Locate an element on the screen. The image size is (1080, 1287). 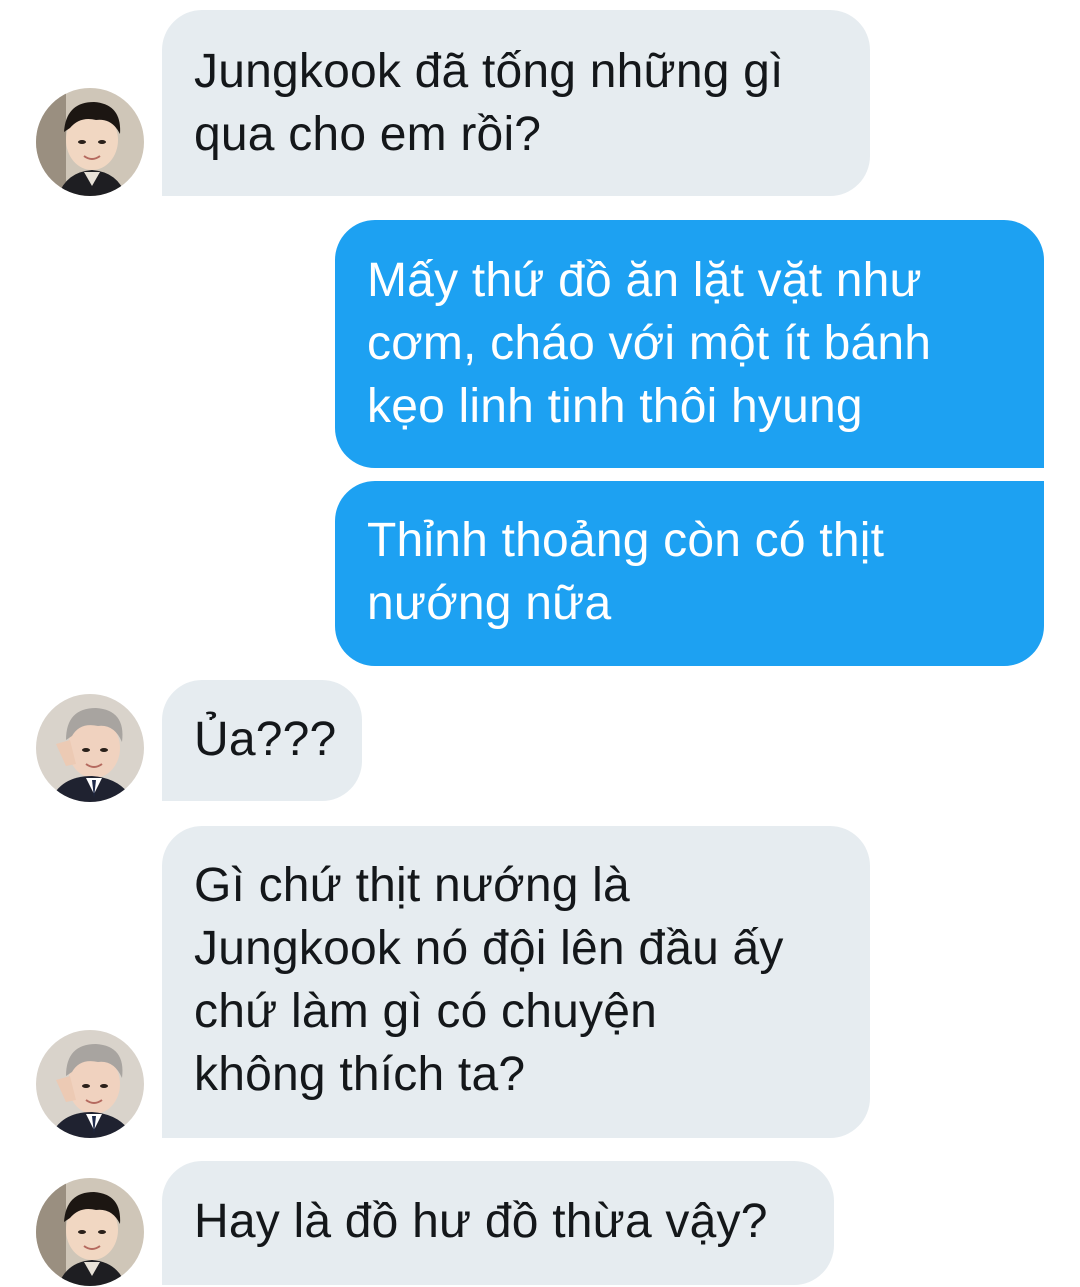
received-message-bubble: Ủa??? is located at coordinates (262, 740).